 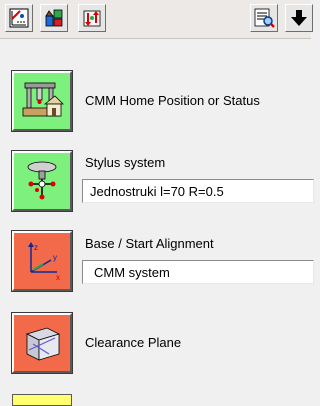 What do you see at coordinates (58, 277) in the screenshot?
I see `svg-text: x` at bounding box center [58, 277].